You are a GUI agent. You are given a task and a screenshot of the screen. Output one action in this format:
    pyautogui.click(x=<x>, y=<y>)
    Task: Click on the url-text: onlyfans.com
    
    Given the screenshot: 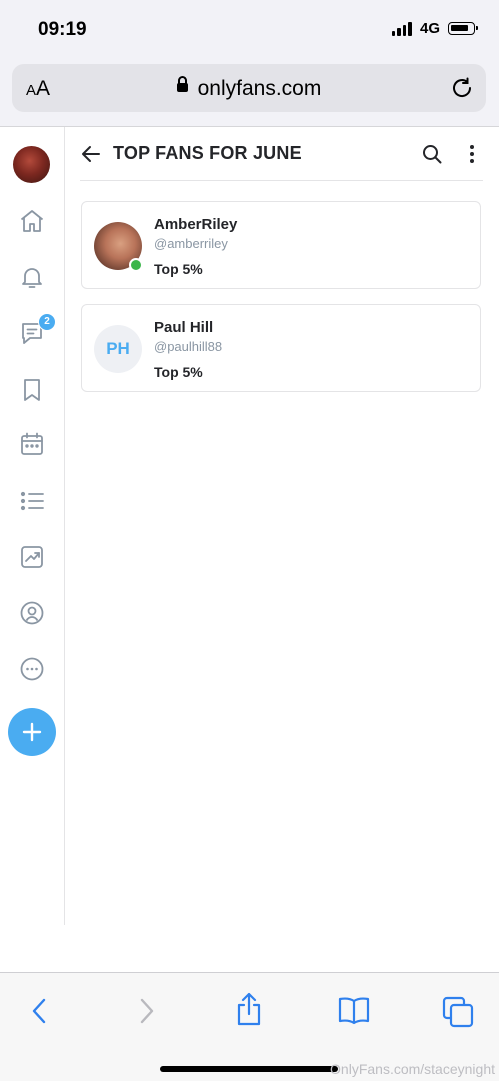 What is the action you would take?
    pyautogui.click(x=259, y=88)
    